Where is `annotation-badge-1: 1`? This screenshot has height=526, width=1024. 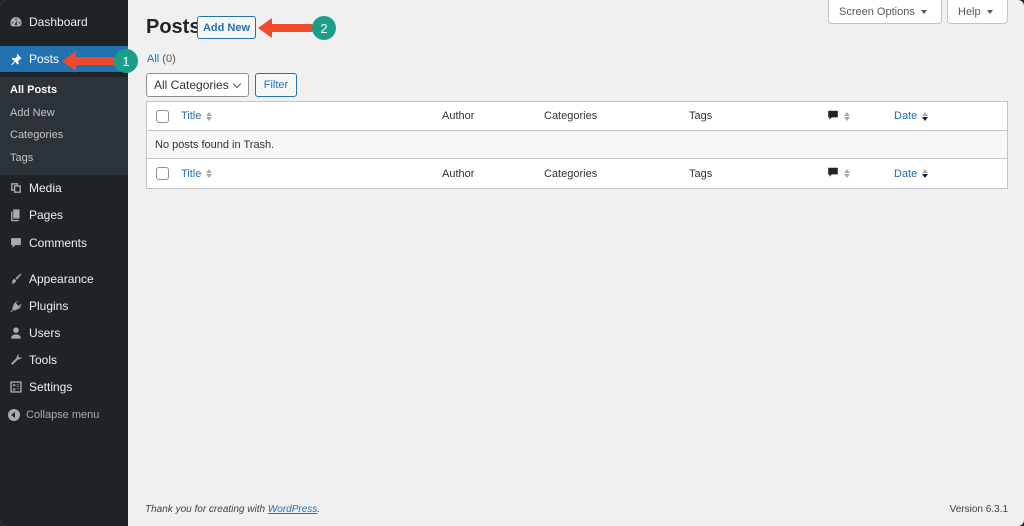 annotation-badge-1: 1 is located at coordinates (126, 61).